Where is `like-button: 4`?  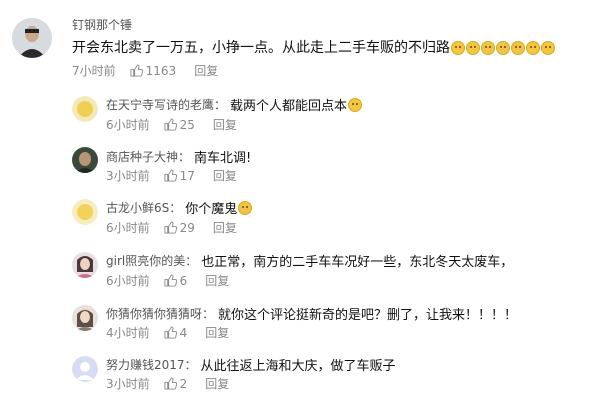 like-button: 4 is located at coordinates (176, 332).